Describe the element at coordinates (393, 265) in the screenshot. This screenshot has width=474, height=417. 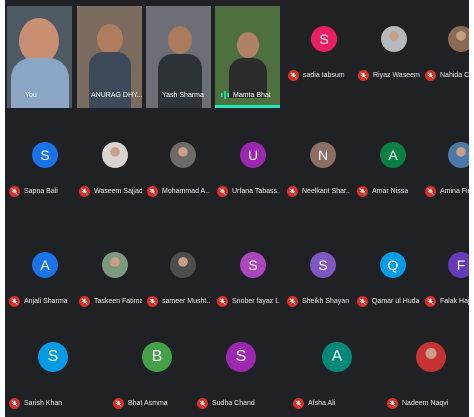
I see `avatar: Q` at that location.